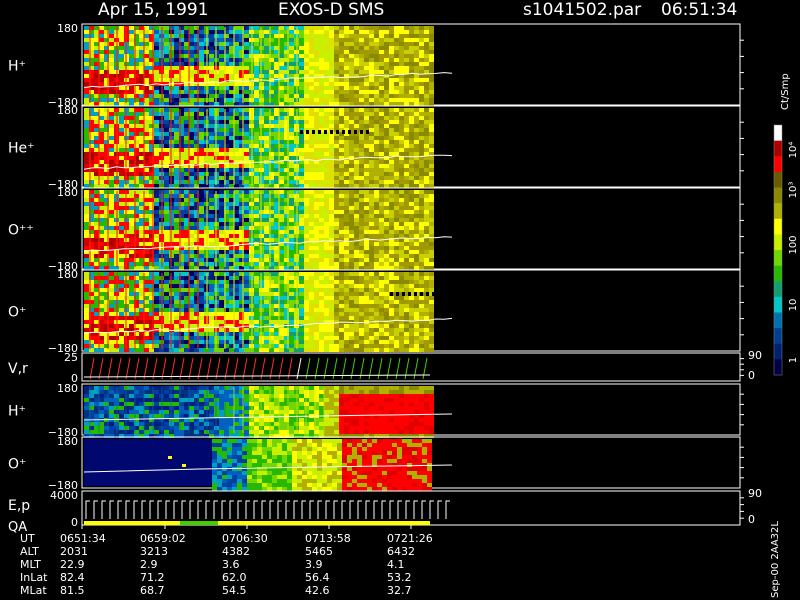 This screenshot has width=800, height=600. I want to click on footer-label: MLT, so click(30, 564).